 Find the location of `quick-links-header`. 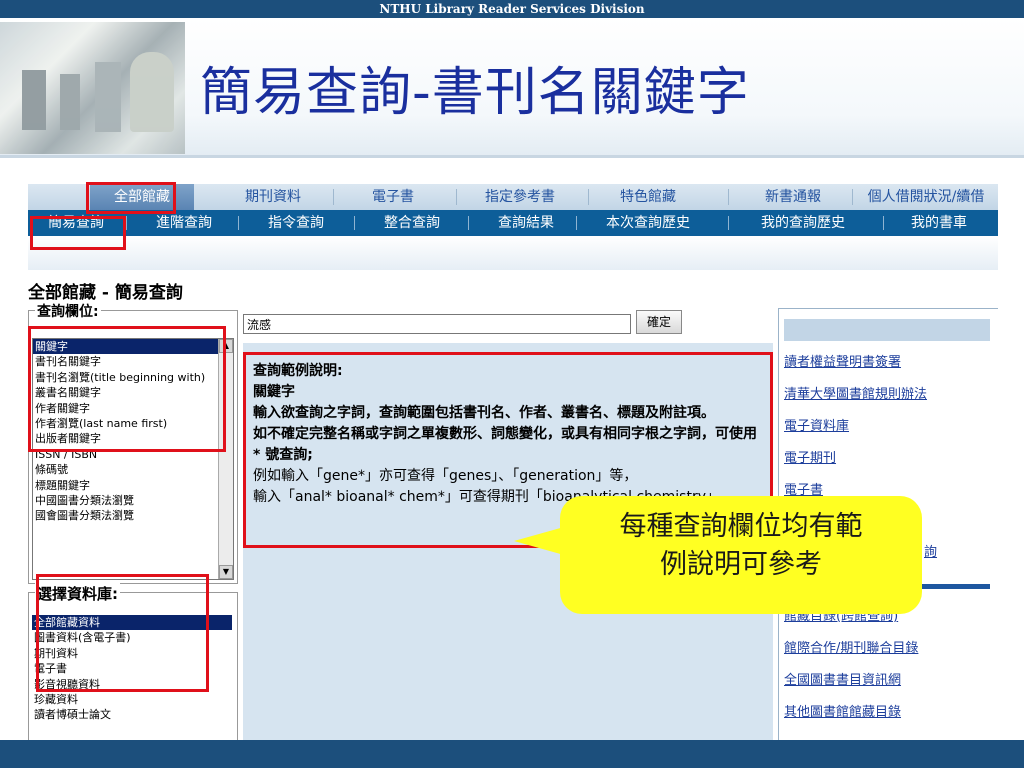

quick-links-header is located at coordinates (887, 330).